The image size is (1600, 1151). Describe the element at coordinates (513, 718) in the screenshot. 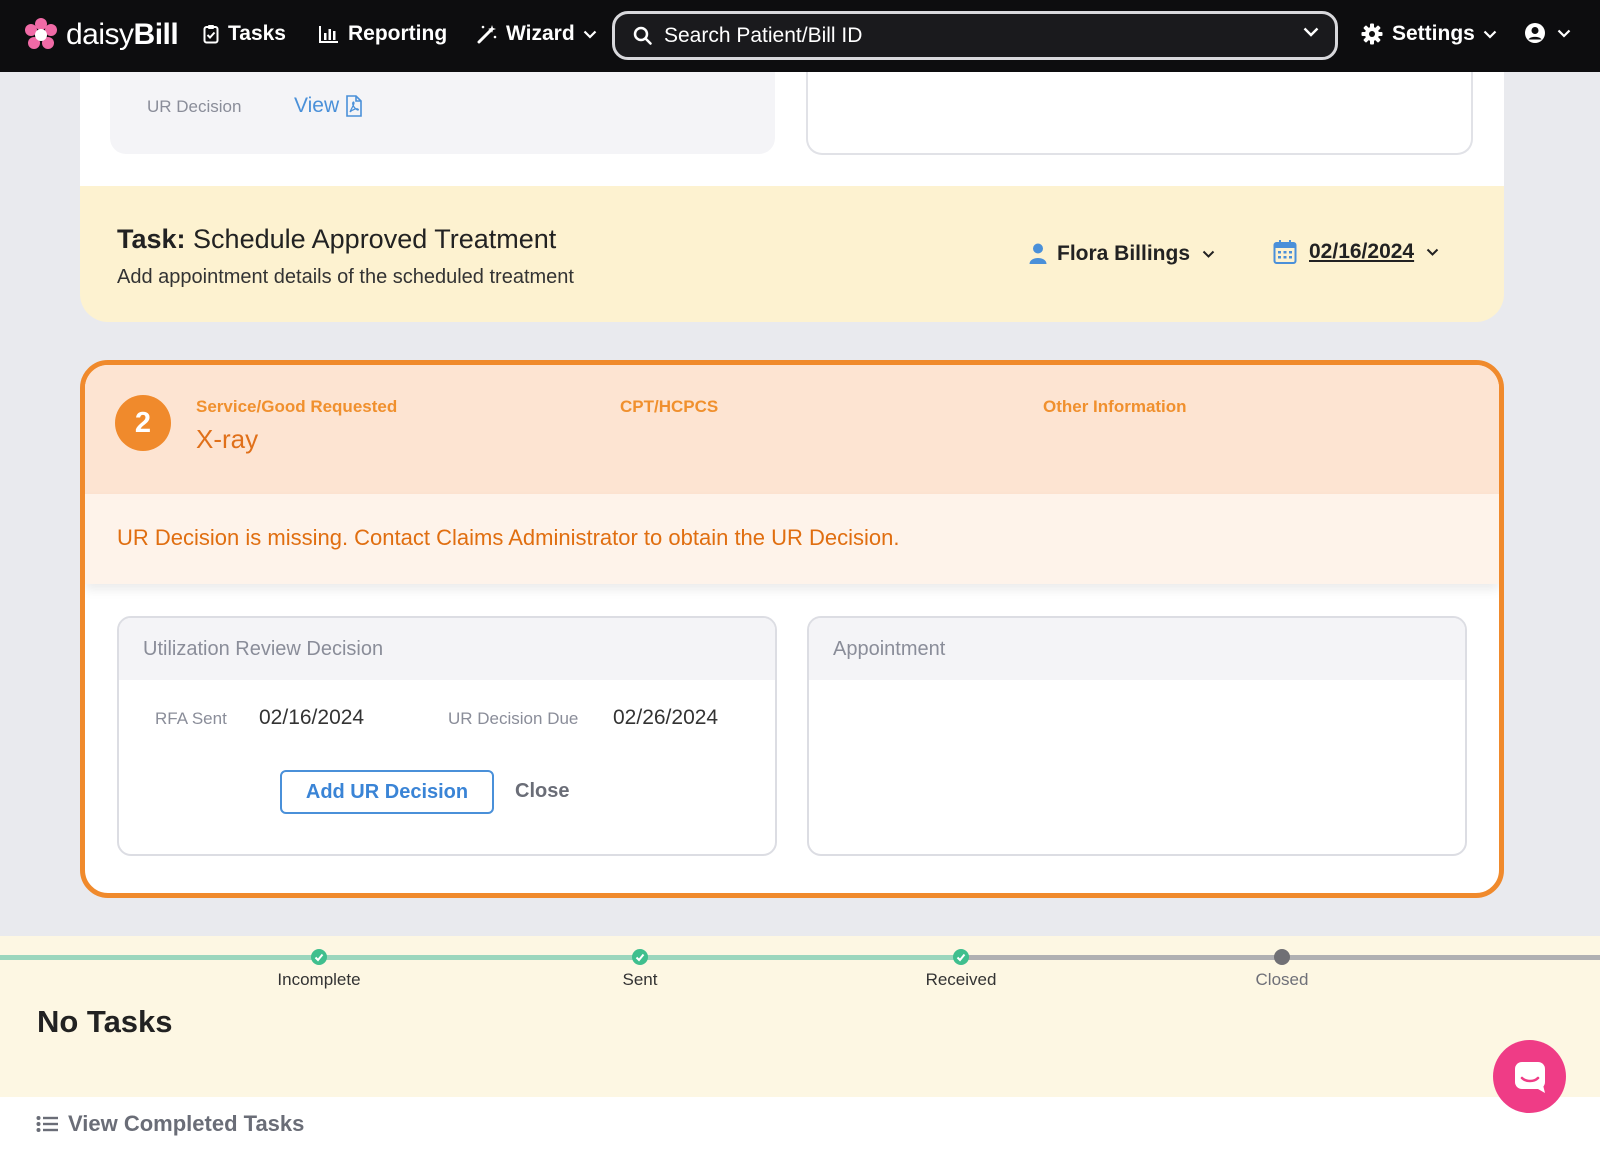

I see `ur-decision-due-label: UR Decision Due` at that location.